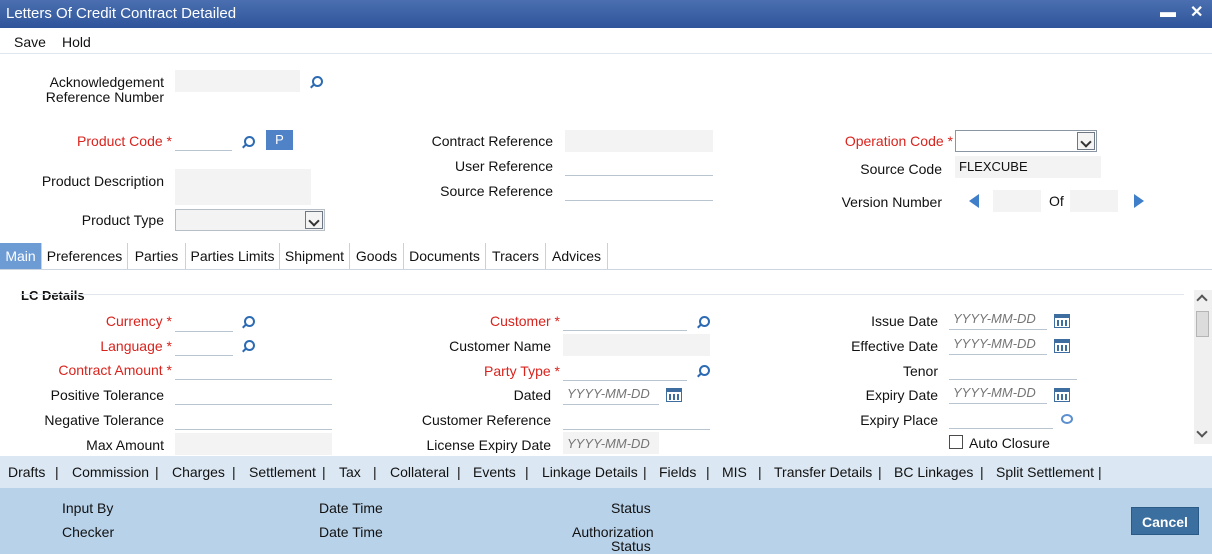  What do you see at coordinates (606, 41) in the screenshot?
I see `menu-bar: Save Hold` at bounding box center [606, 41].